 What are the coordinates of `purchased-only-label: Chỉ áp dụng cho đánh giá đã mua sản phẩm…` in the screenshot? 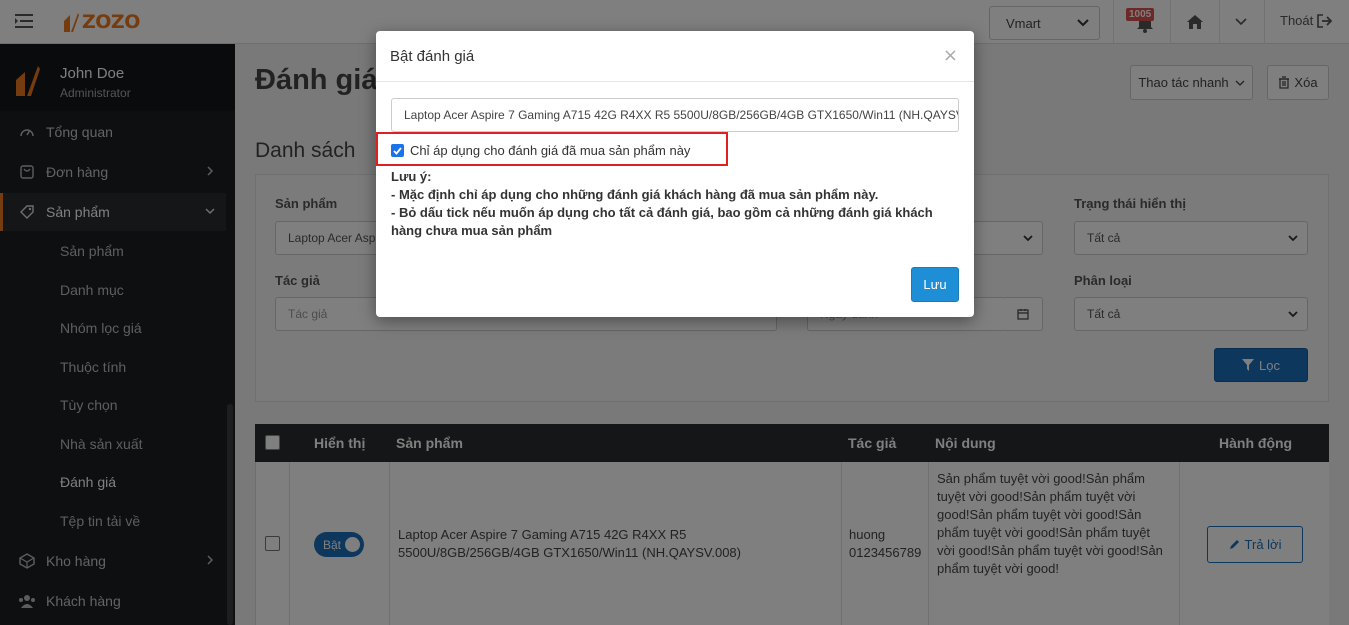 It's located at (550, 150).